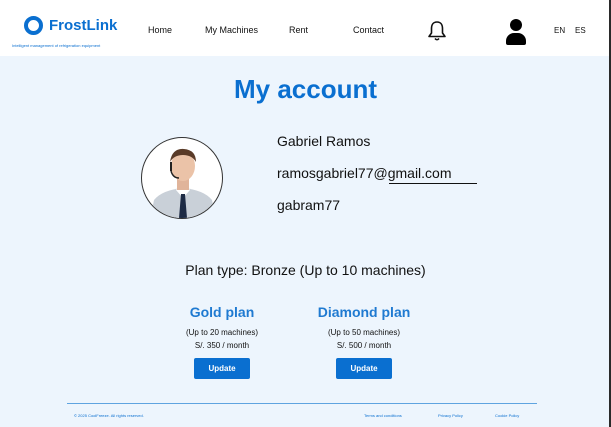 This screenshot has width=611, height=427. I want to click on page-title: My account, so click(305, 89).